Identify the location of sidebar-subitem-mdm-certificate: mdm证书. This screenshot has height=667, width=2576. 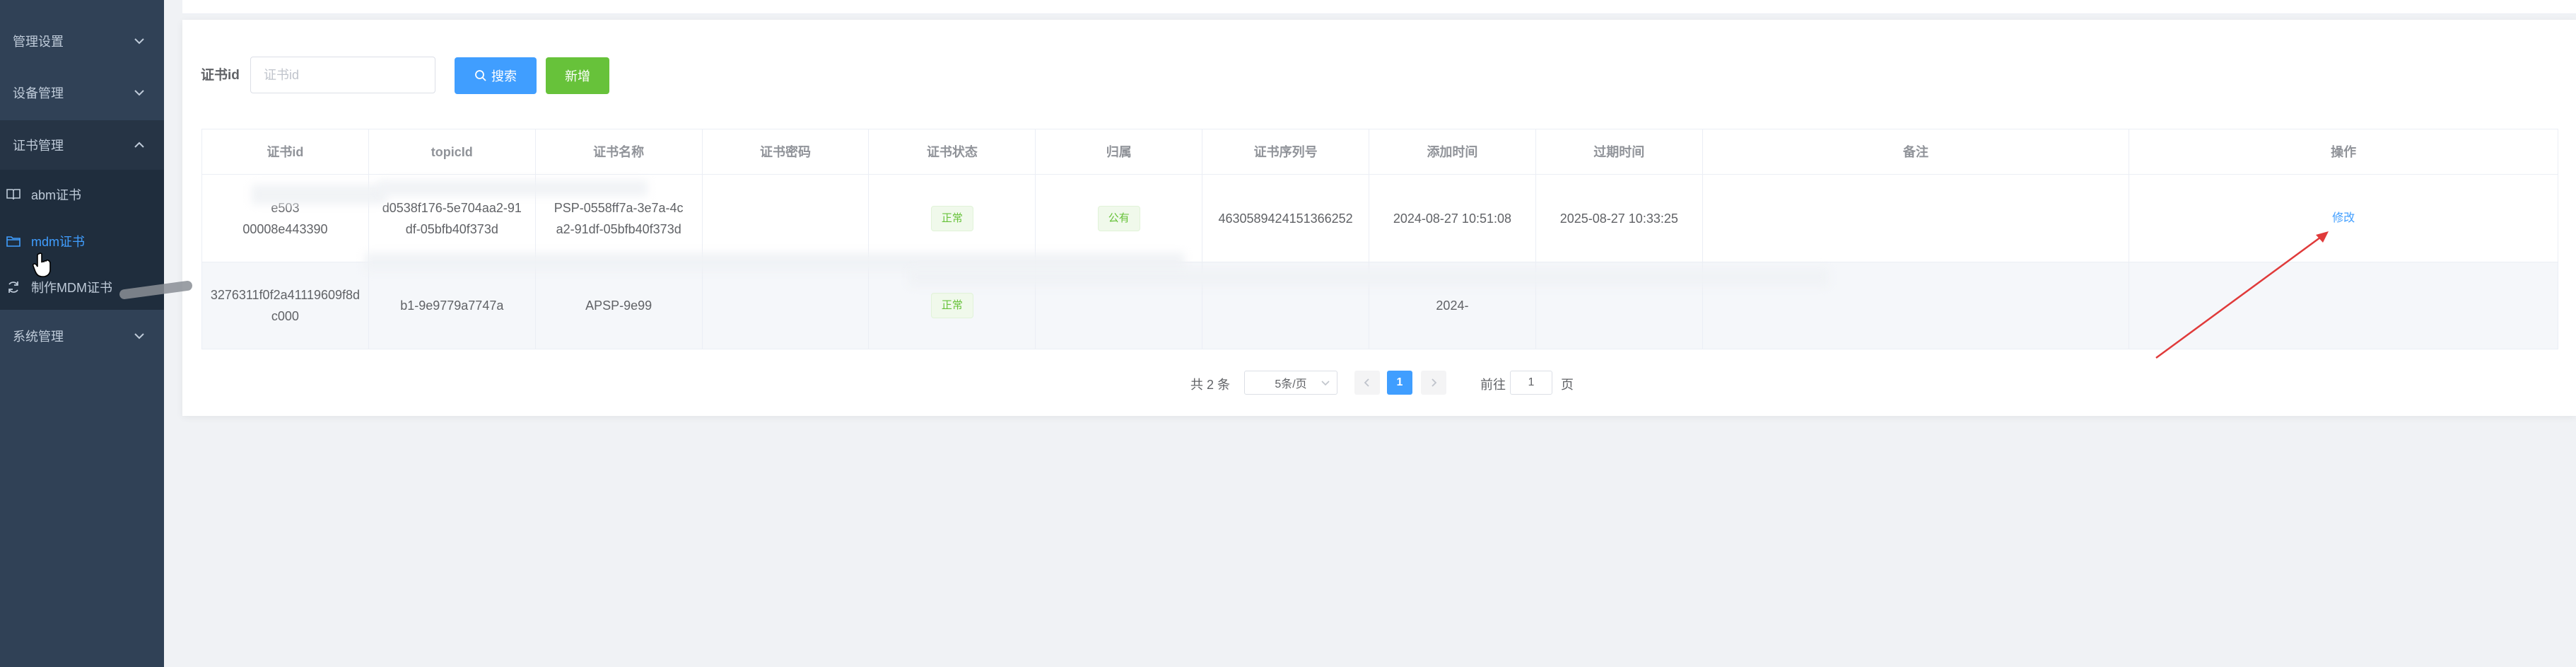
(82, 241).